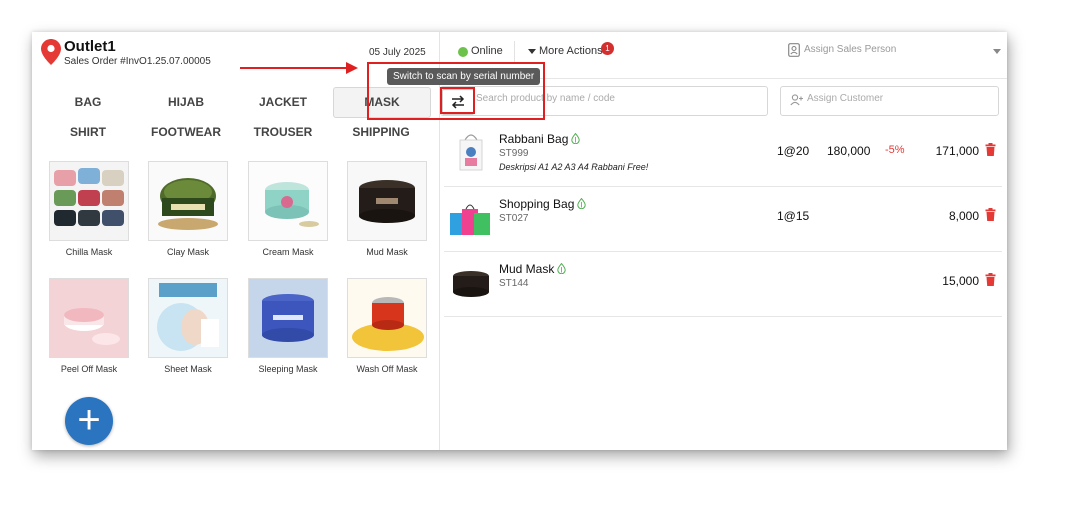  Describe the element at coordinates (88, 102) in the screenshot. I see `category-bag: BAG` at that location.